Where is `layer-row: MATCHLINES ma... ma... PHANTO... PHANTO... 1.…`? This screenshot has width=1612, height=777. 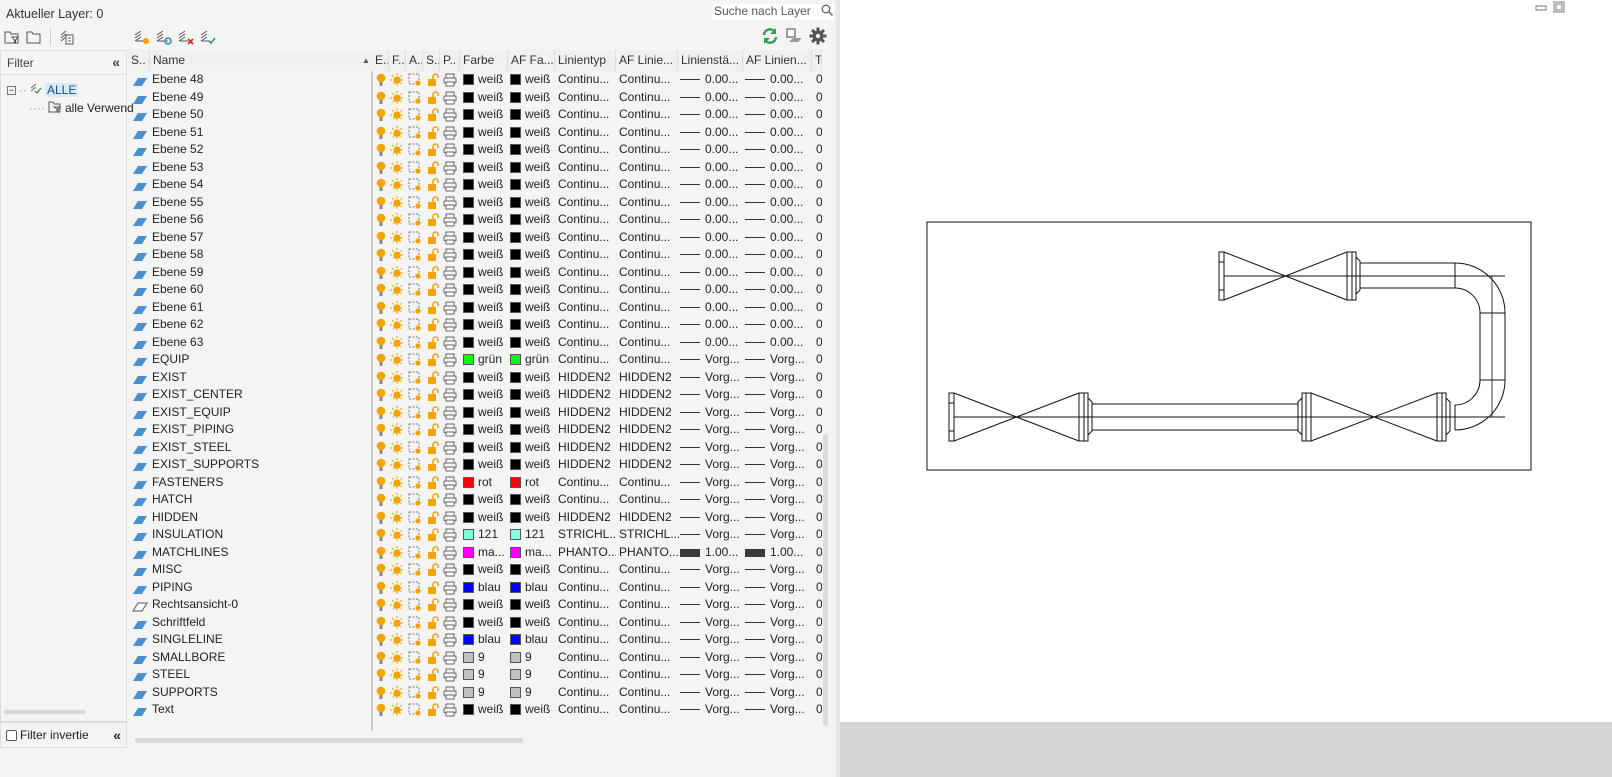
layer-row: MATCHLINES ma... ma... PHANTO... PHANTO... 1.… is located at coordinates (475, 553).